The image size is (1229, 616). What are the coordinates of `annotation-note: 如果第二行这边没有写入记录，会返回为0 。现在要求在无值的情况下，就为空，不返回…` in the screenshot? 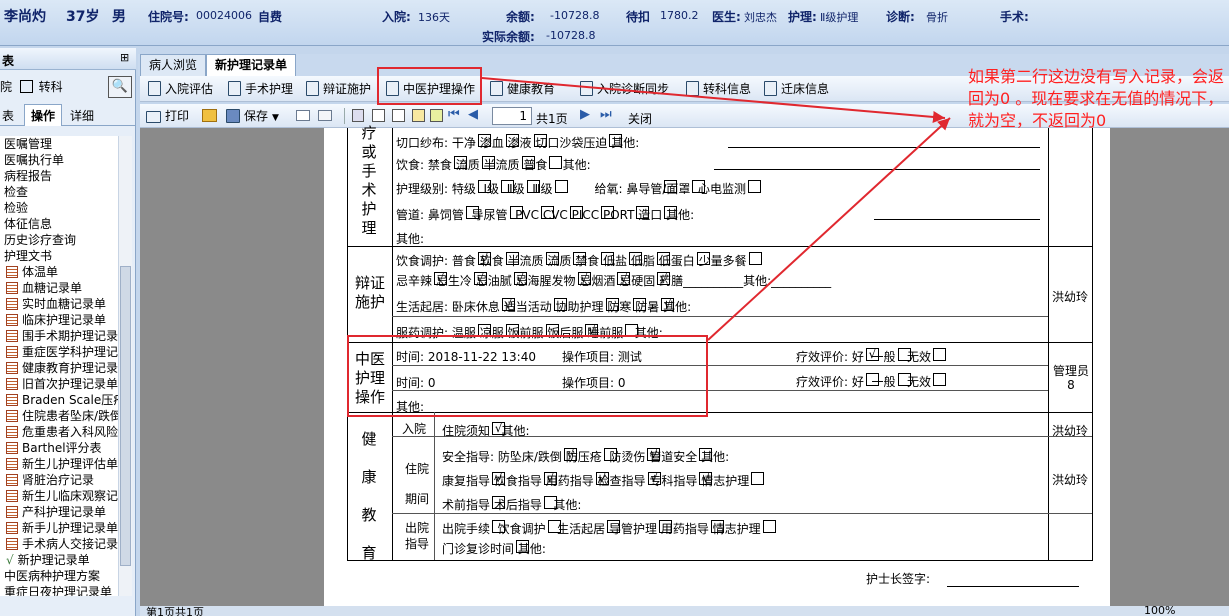 It's located at (1096, 98).